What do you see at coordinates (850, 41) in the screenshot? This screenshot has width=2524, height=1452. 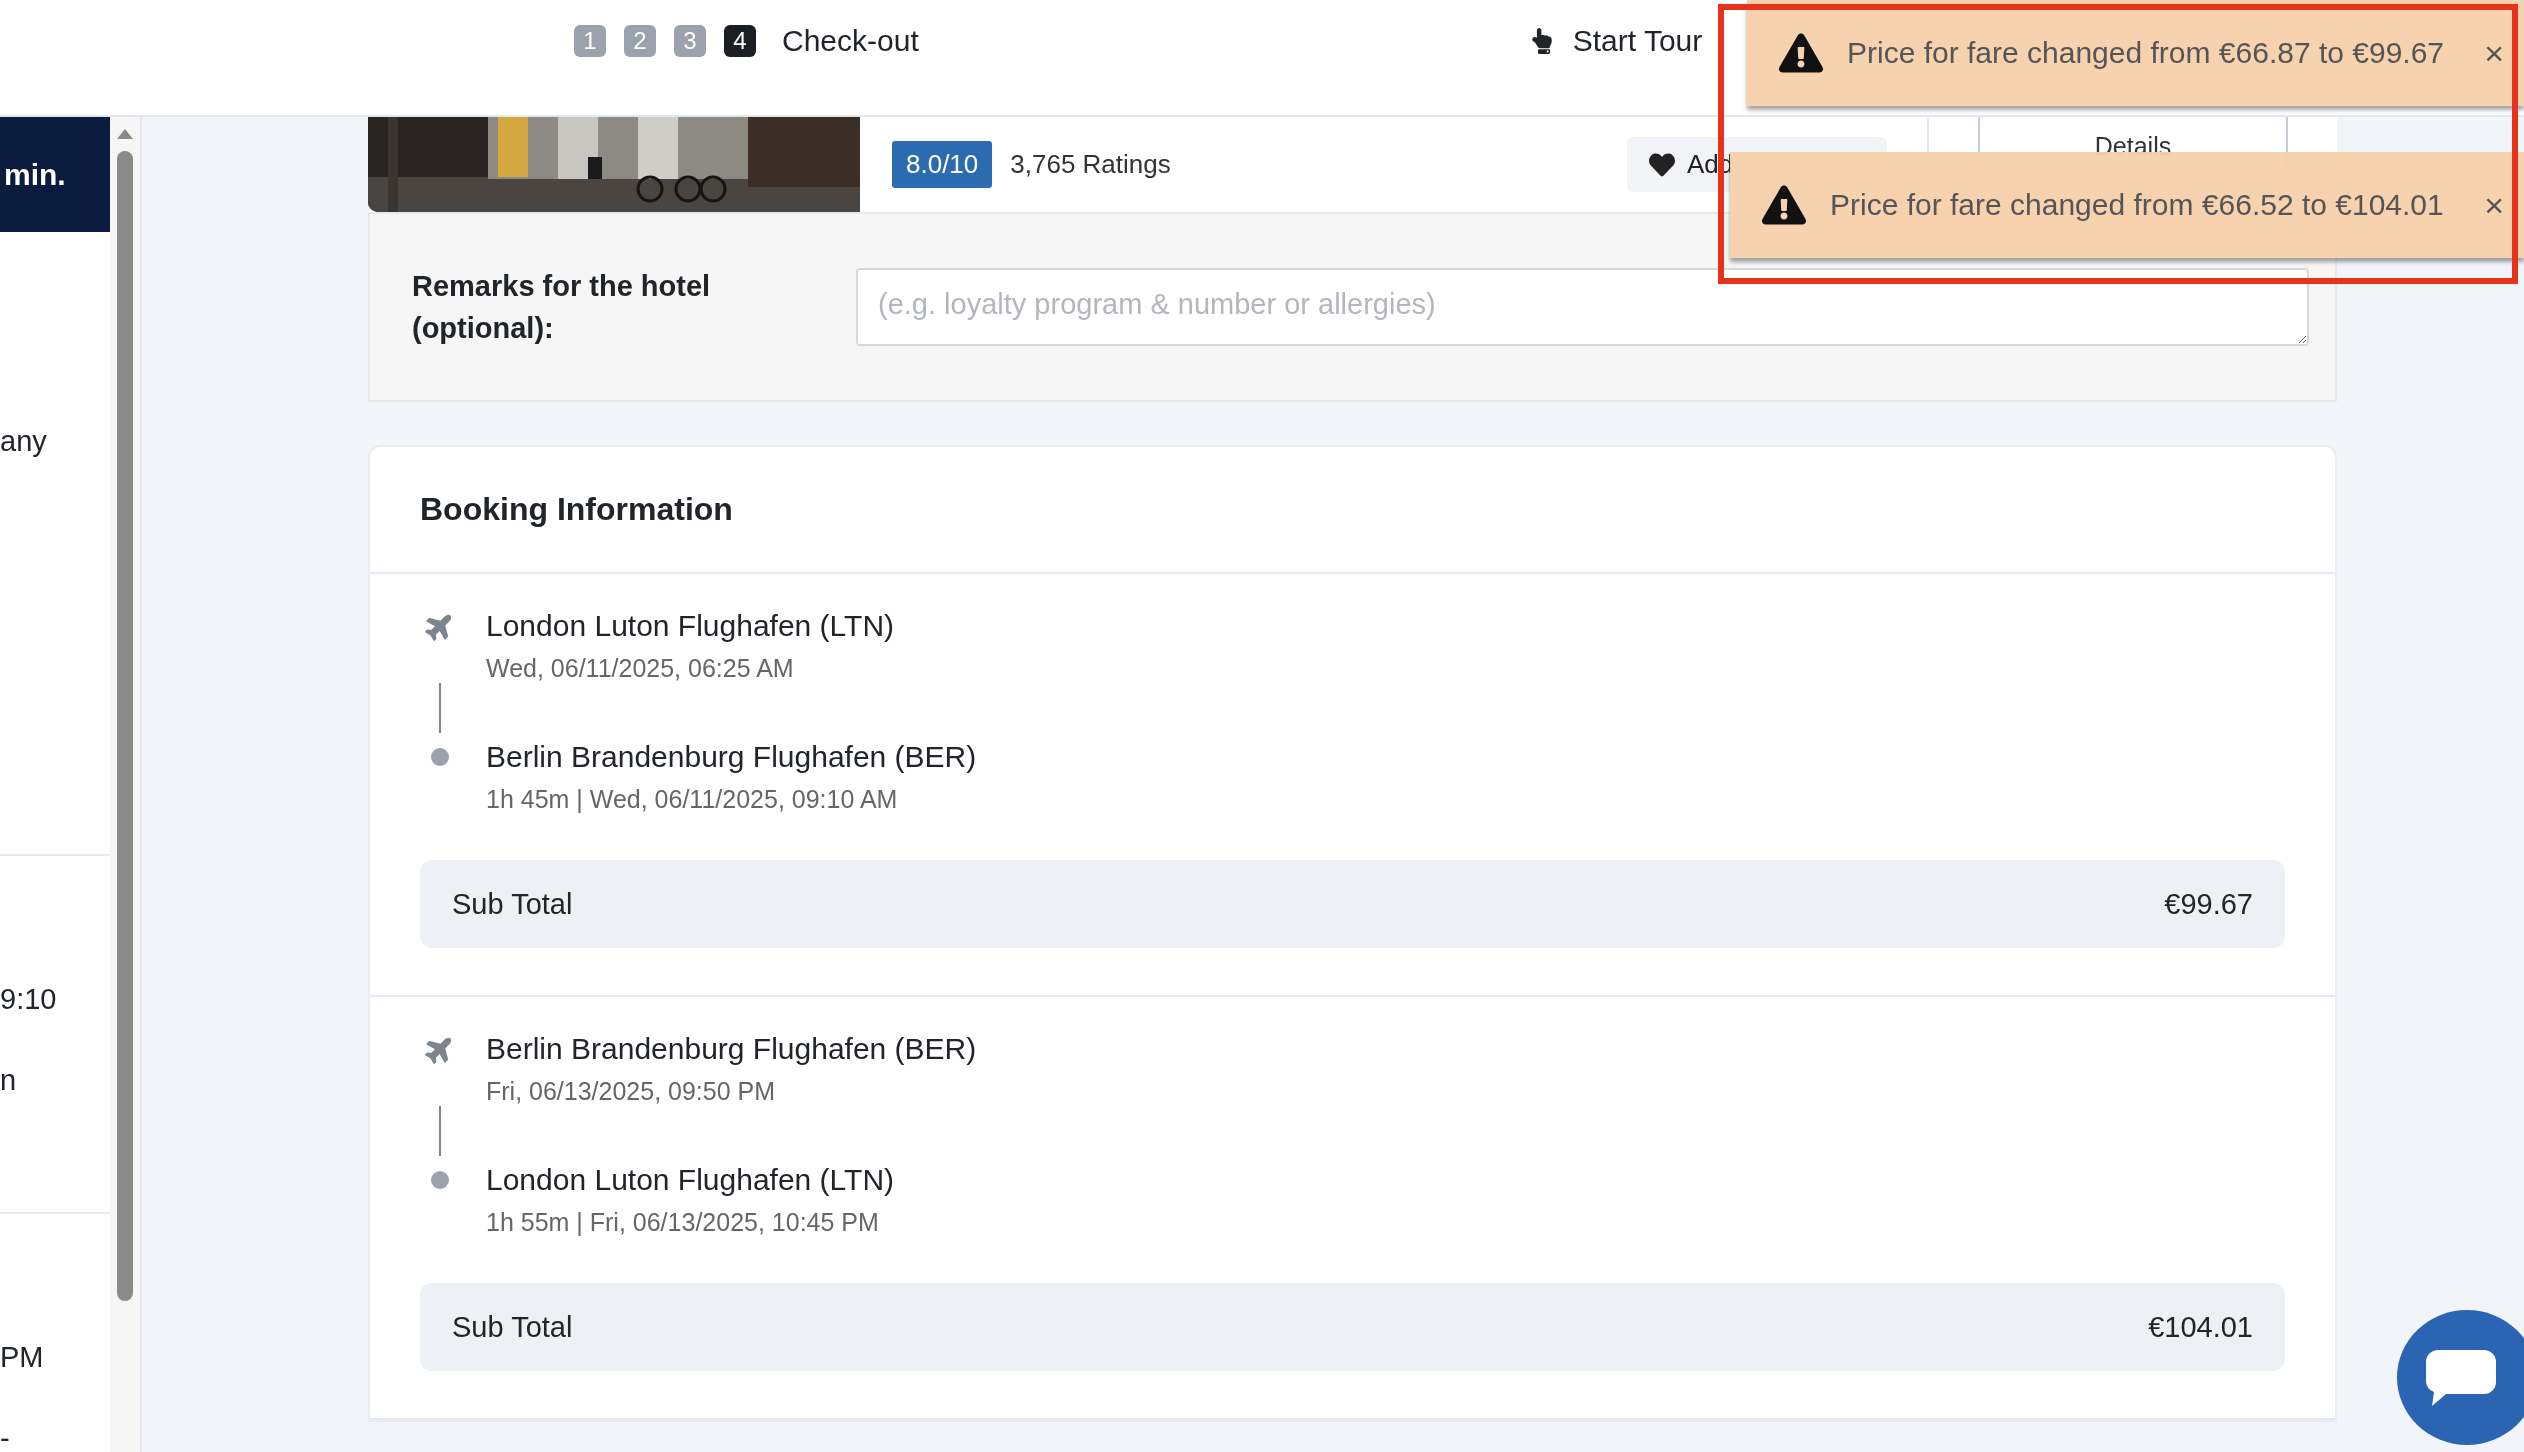 I see `step-title: Check-out` at bounding box center [850, 41].